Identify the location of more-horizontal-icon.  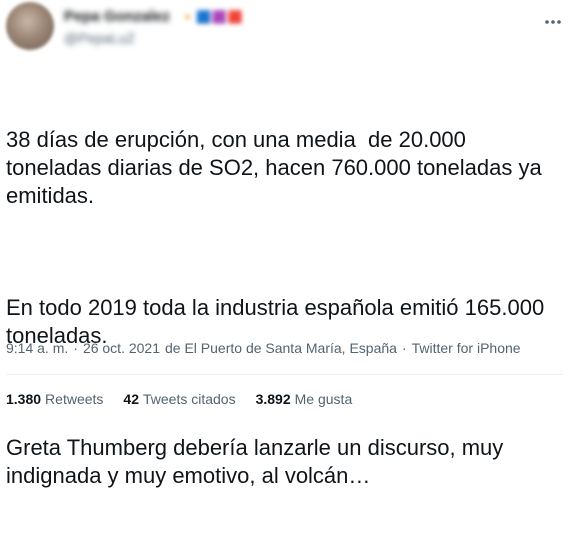
(553, 22).